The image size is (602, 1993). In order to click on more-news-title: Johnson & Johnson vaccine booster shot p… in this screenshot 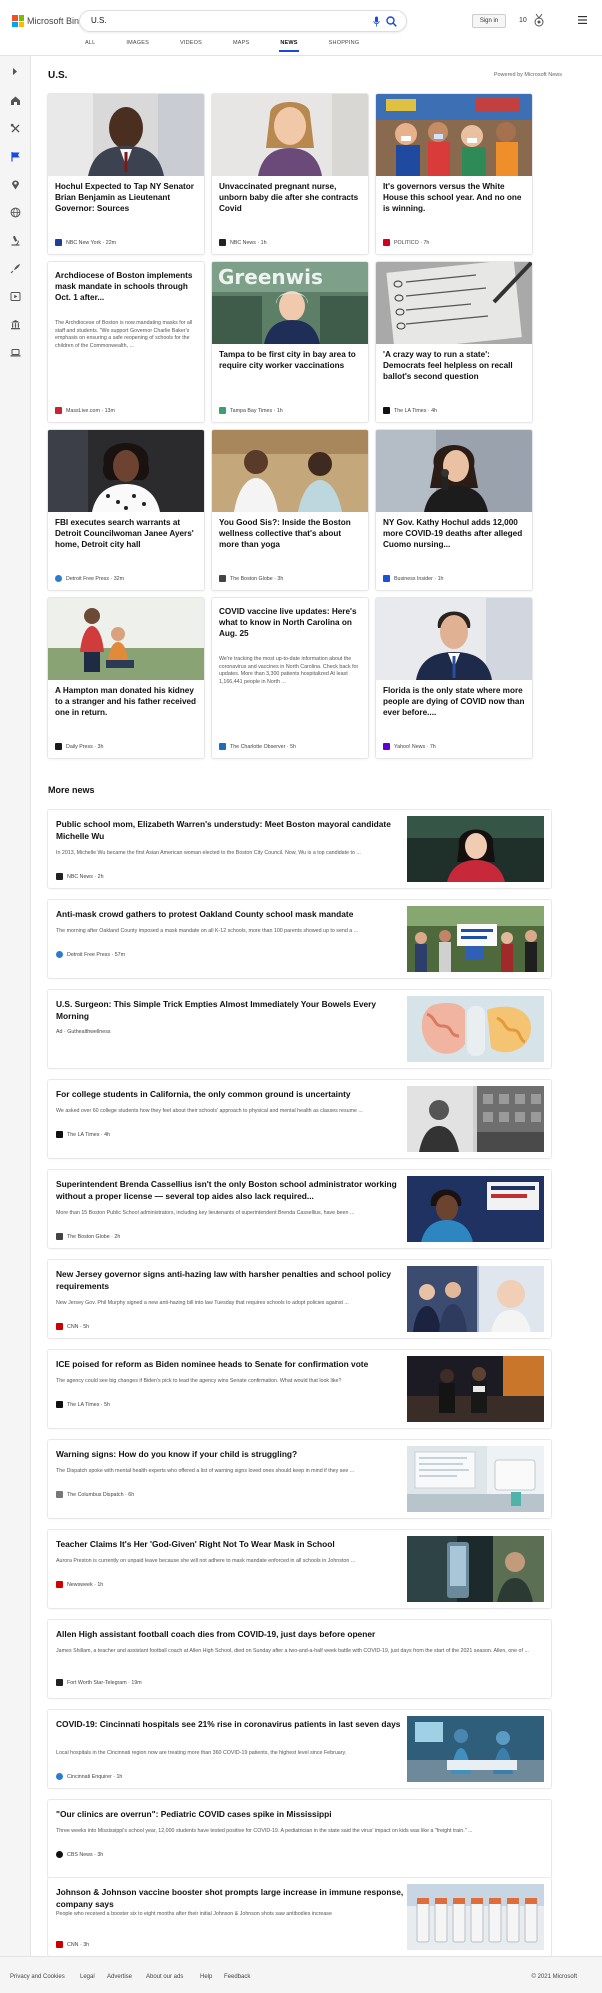, I will do `click(231, 1898)`.